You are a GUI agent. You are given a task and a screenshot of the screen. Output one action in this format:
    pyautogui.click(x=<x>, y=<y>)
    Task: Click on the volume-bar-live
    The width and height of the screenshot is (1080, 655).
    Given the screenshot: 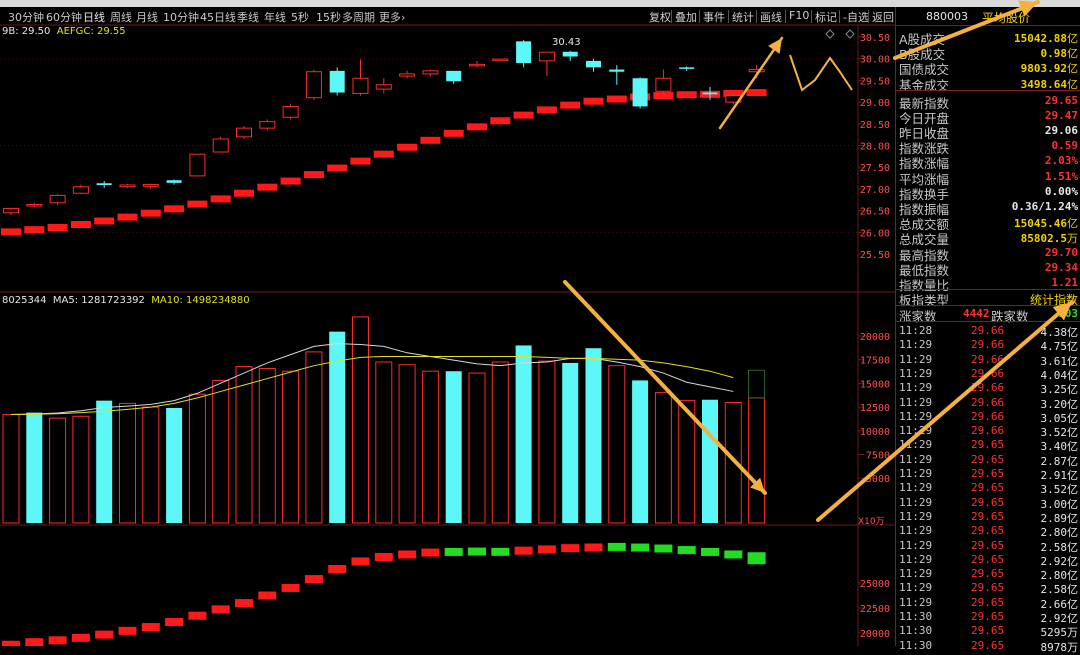 What is the action you would take?
    pyautogui.click(x=757, y=384)
    